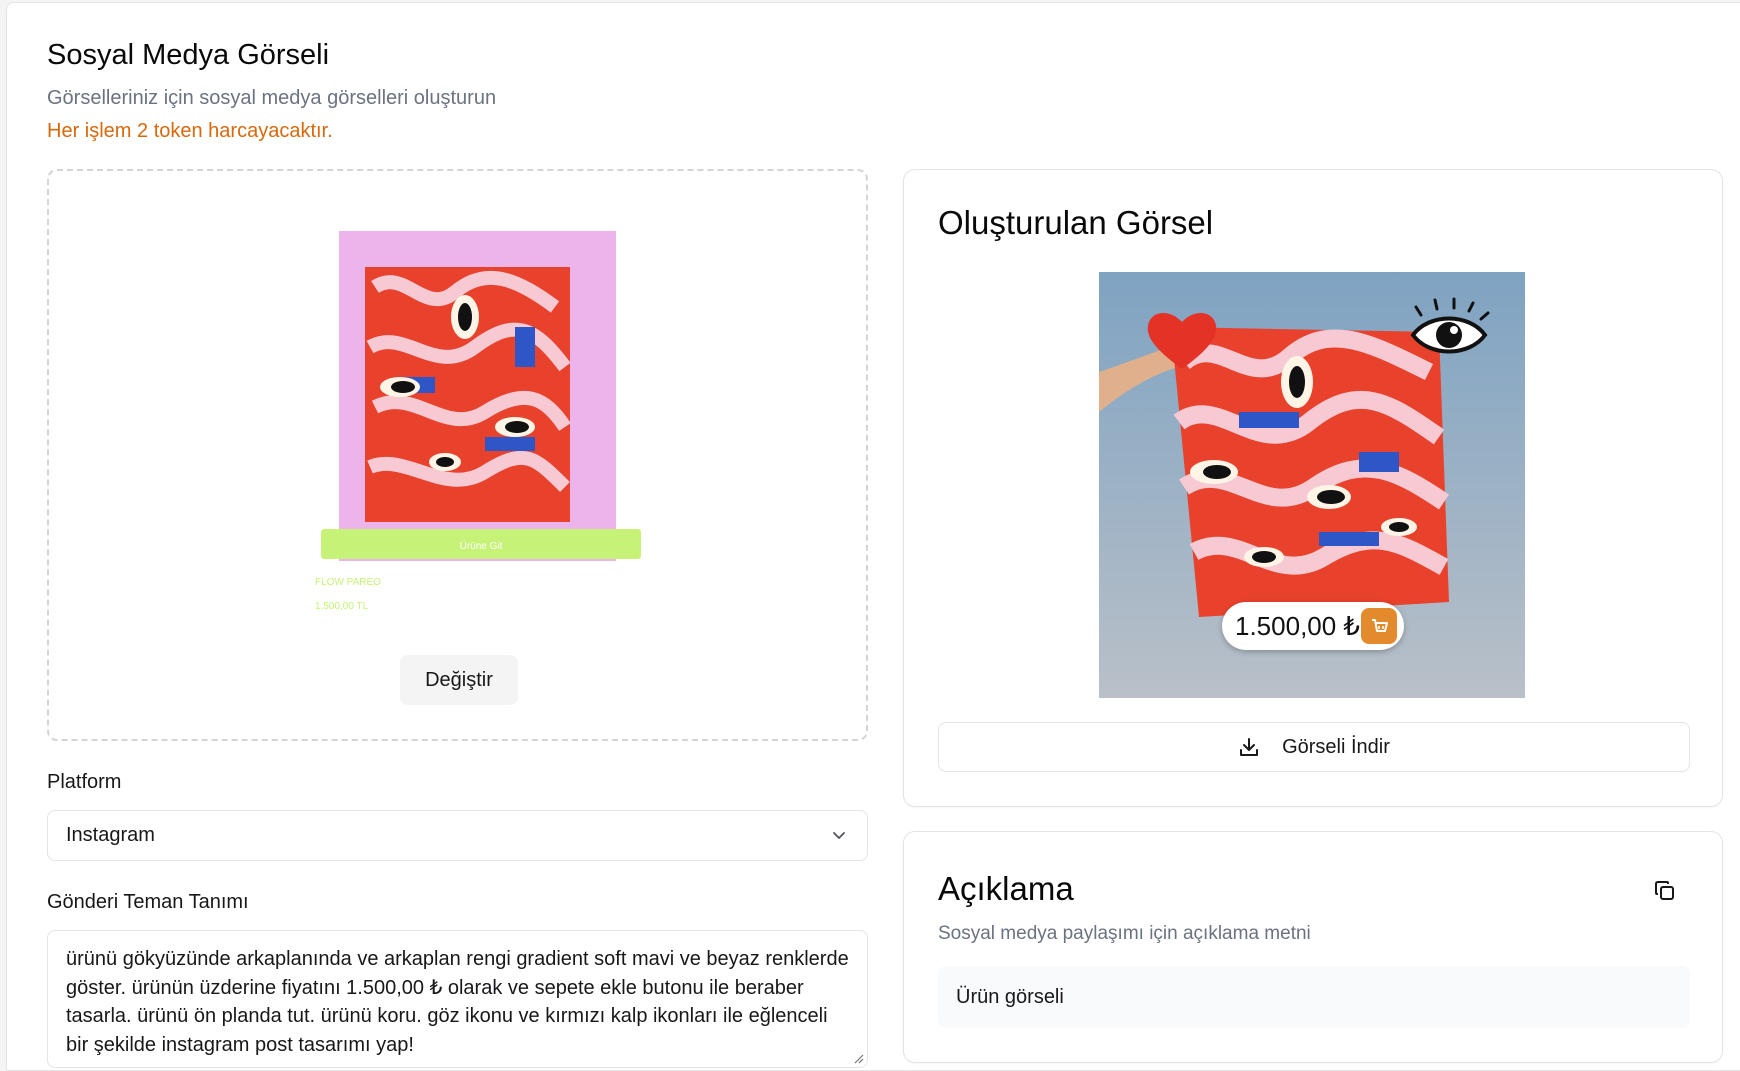  What do you see at coordinates (348, 582) in the screenshot?
I see `preview-product-name: FLOW PAREO` at bounding box center [348, 582].